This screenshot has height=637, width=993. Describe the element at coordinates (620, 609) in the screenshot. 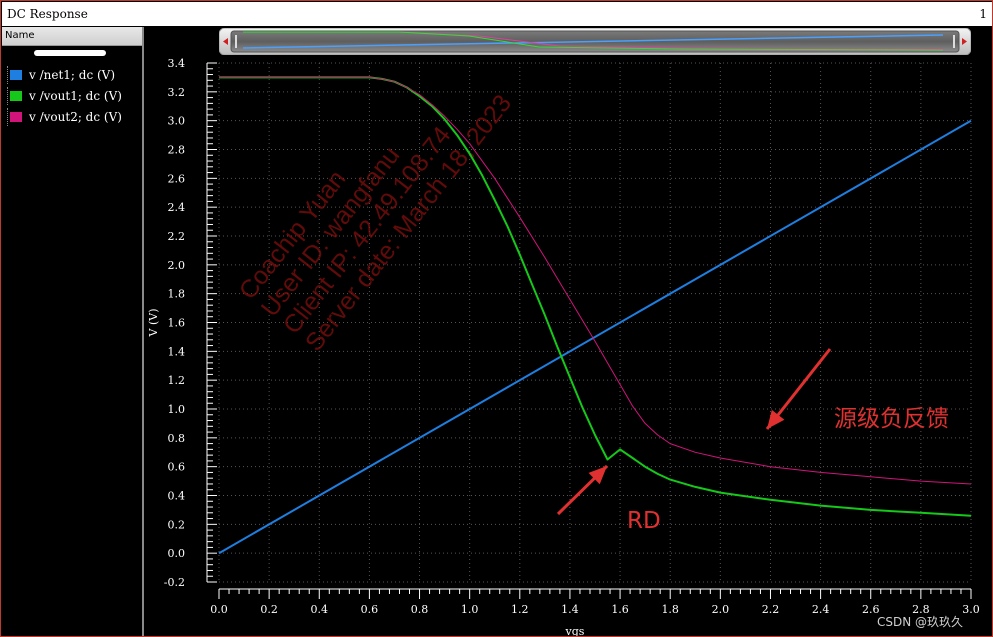

I see `x-tick-label: 1.6` at that location.